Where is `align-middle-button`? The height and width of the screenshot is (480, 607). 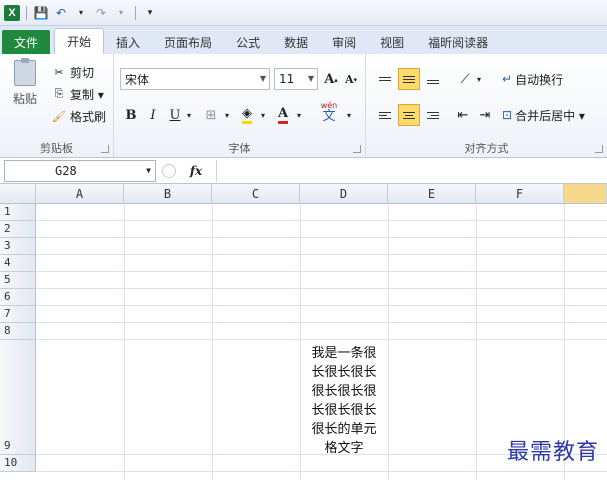 align-middle-button is located at coordinates (409, 79).